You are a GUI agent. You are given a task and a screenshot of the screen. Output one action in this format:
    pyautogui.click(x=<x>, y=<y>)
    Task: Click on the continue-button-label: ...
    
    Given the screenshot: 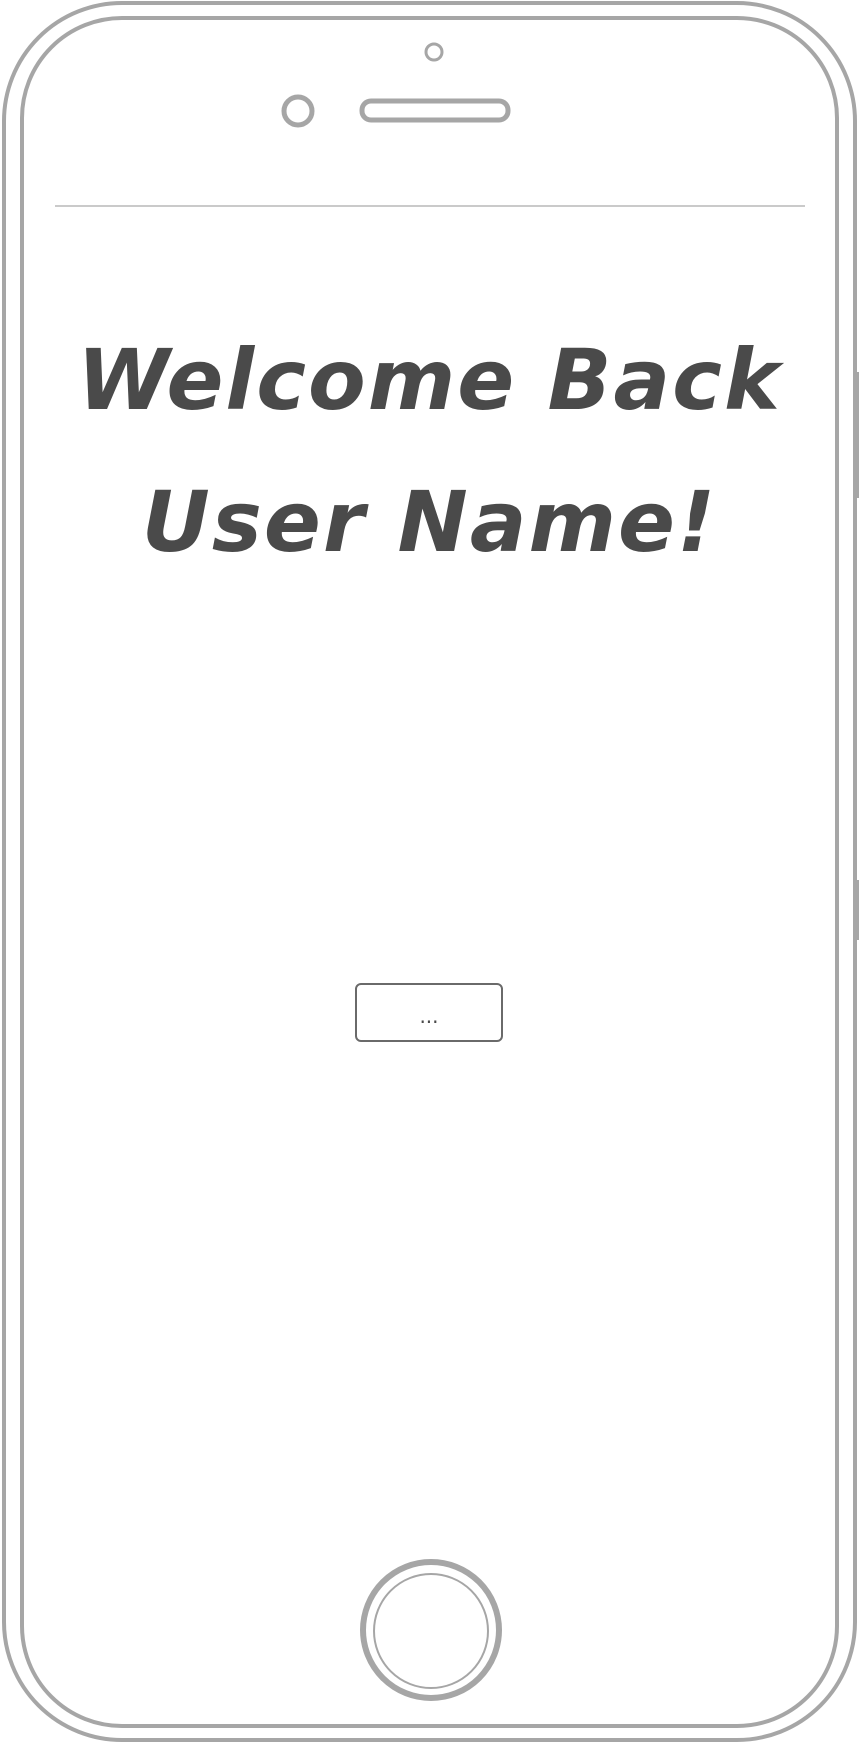 What is the action you would take?
    pyautogui.click(x=429, y=1015)
    